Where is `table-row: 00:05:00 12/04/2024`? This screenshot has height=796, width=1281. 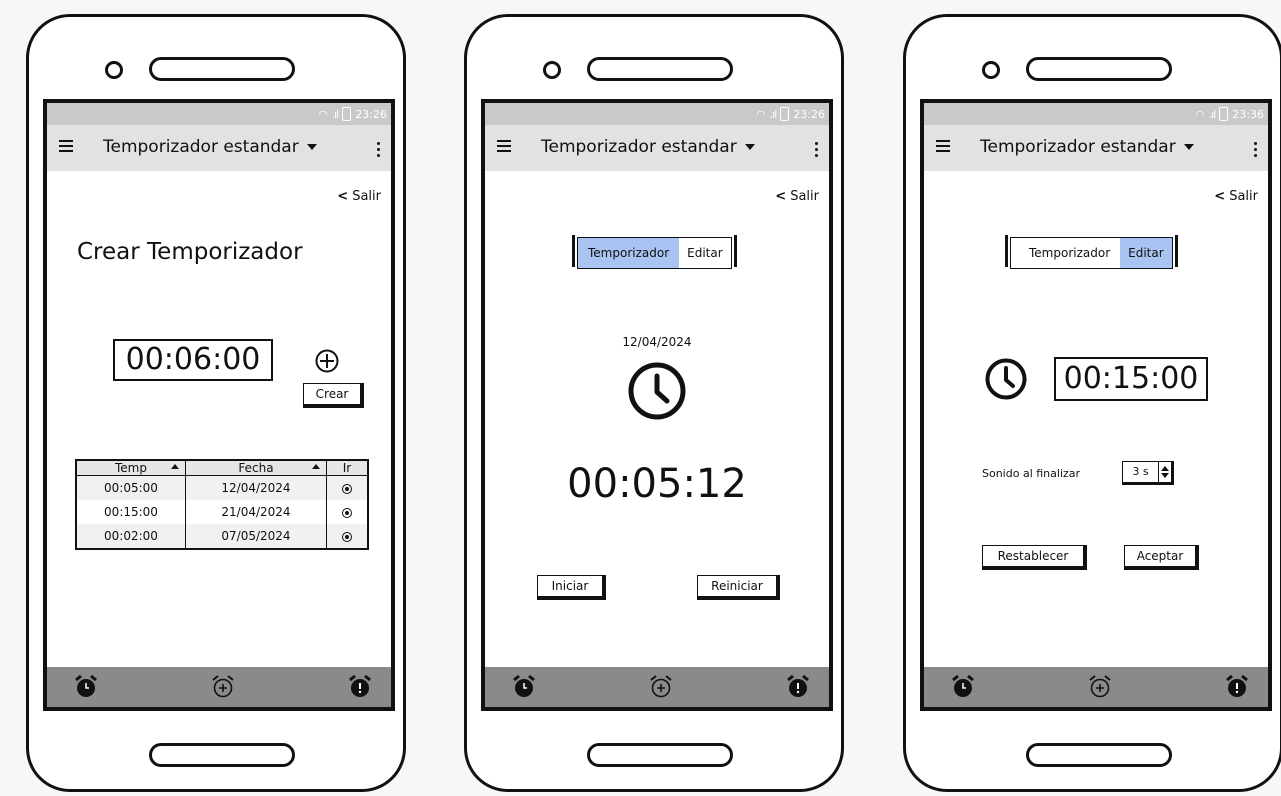 table-row: 00:05:00 12/04/2024 is located at coordinates (222, 487).